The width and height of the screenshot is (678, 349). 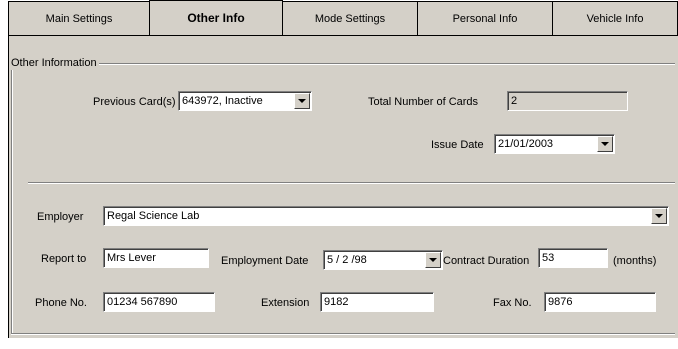 What do you see at coordinates (560, 302) in the screenshot?
I see `fax-value: 9876` at bounding box center [560, 302].